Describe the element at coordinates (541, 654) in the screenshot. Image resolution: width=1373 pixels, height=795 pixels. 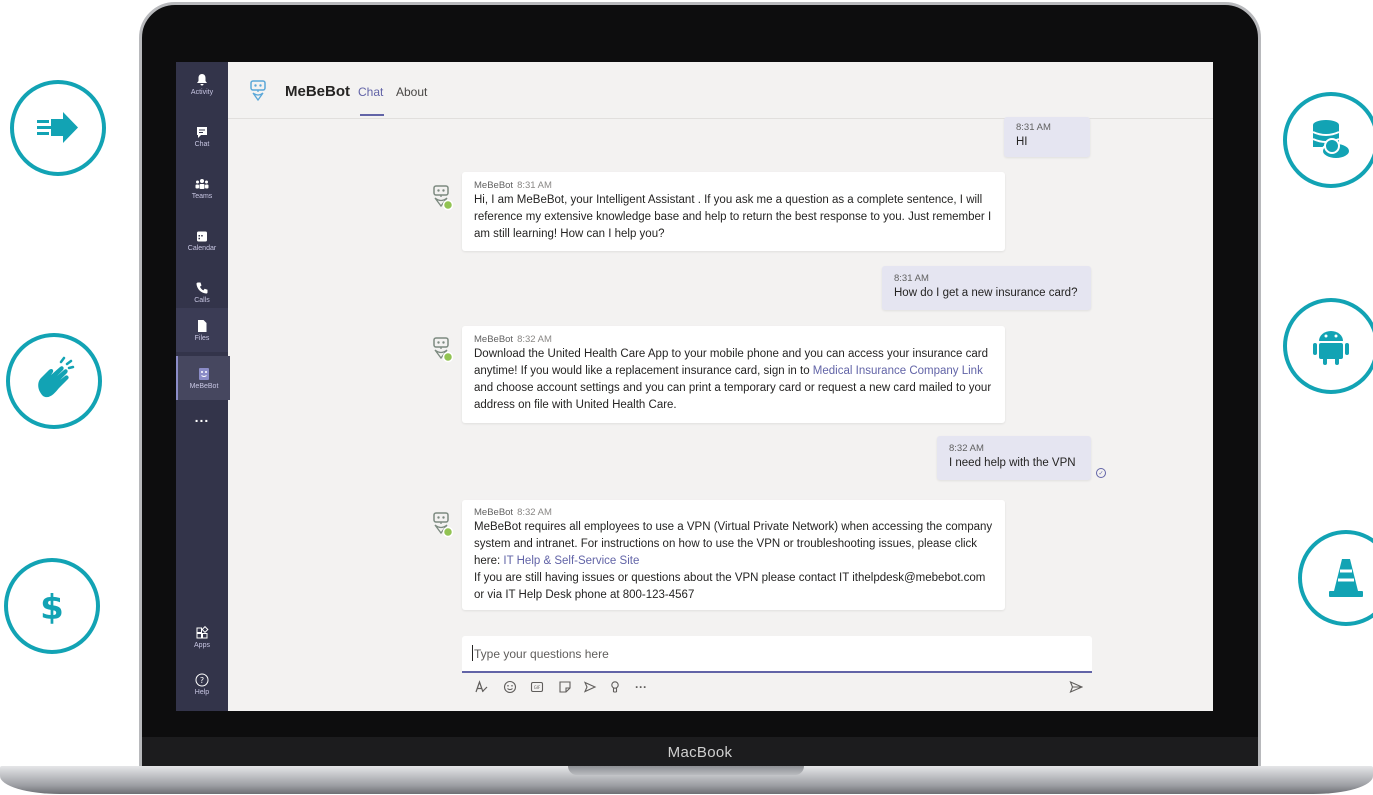
I see `compose-placeholder: Type your questions here` at that location.